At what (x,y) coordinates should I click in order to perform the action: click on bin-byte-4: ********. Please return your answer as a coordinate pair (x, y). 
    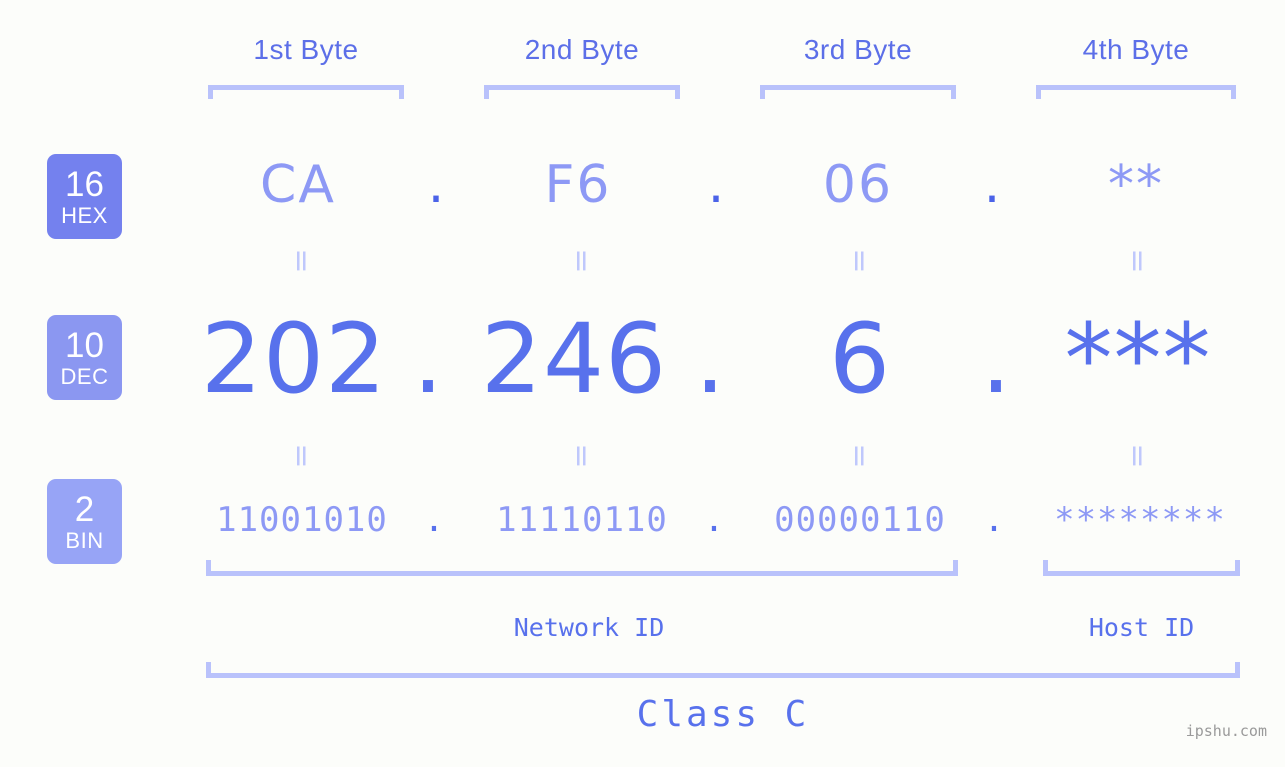
    Looking at the image, I should click on (1140, 520).